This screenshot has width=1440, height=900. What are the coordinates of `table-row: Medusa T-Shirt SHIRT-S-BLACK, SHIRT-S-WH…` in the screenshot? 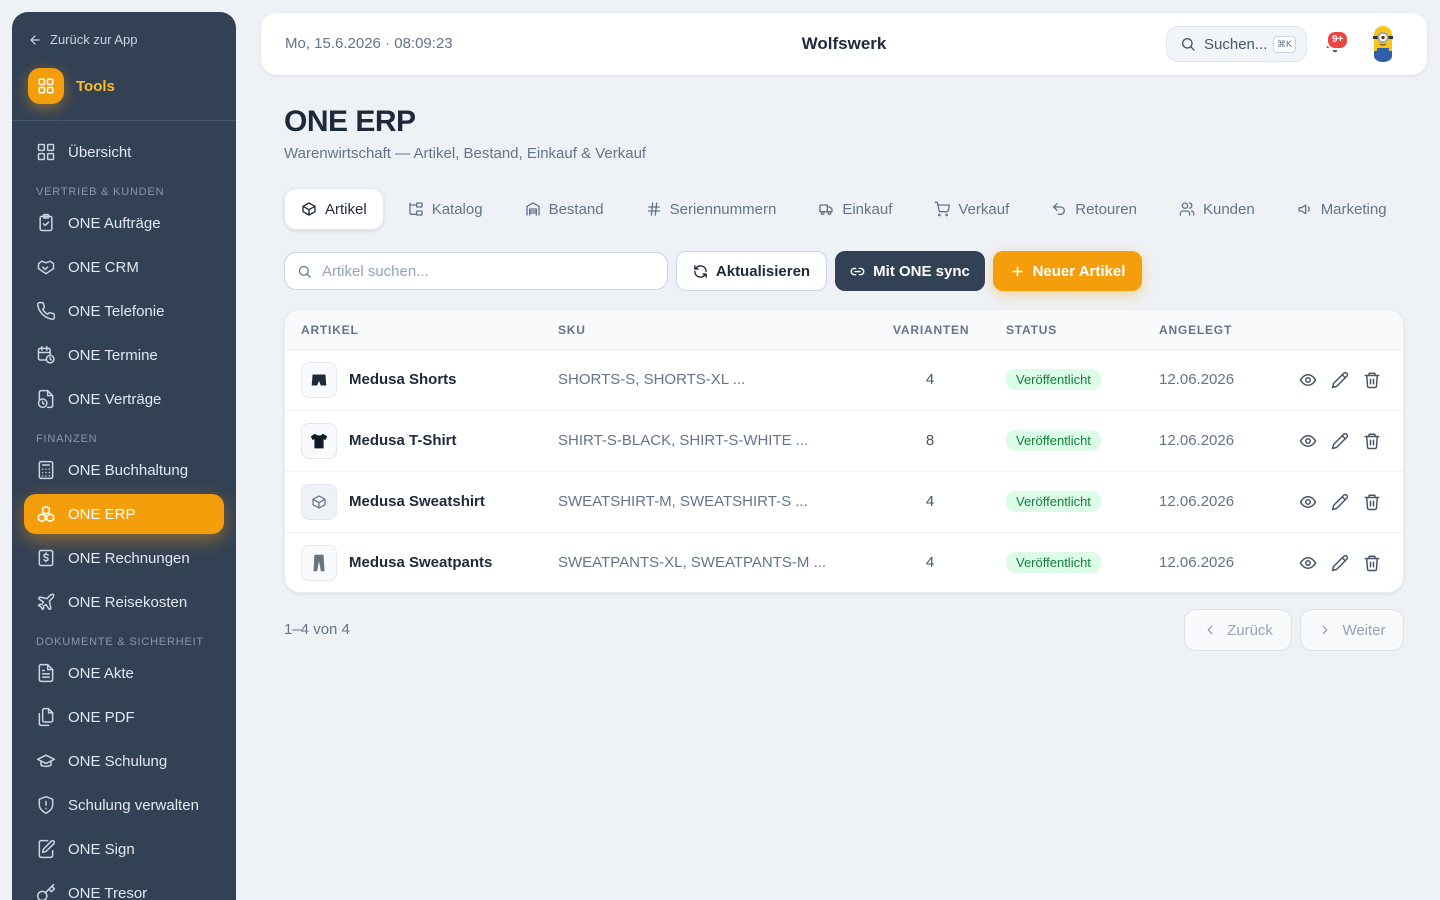 It's located at (844, 441).